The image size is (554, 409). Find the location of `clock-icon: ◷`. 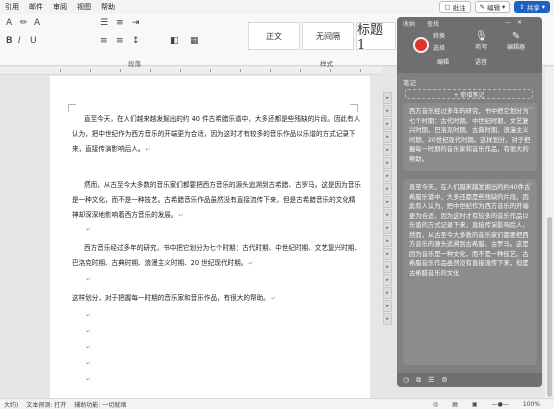

clock-icon: ◷ is located at coordinates (406, 380).